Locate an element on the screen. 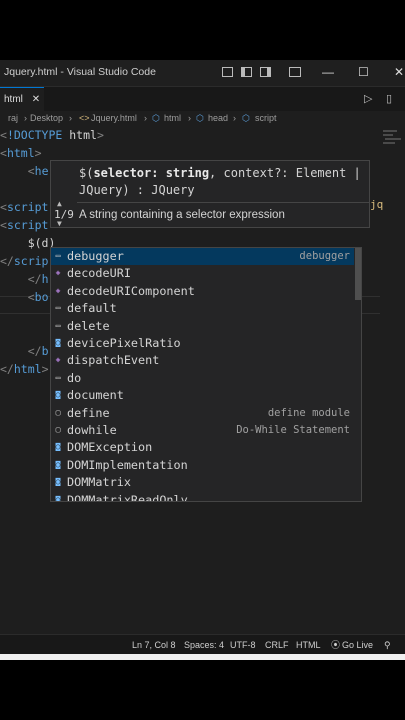  maximize-icon: ☐ is located at coordinates (363, 72).